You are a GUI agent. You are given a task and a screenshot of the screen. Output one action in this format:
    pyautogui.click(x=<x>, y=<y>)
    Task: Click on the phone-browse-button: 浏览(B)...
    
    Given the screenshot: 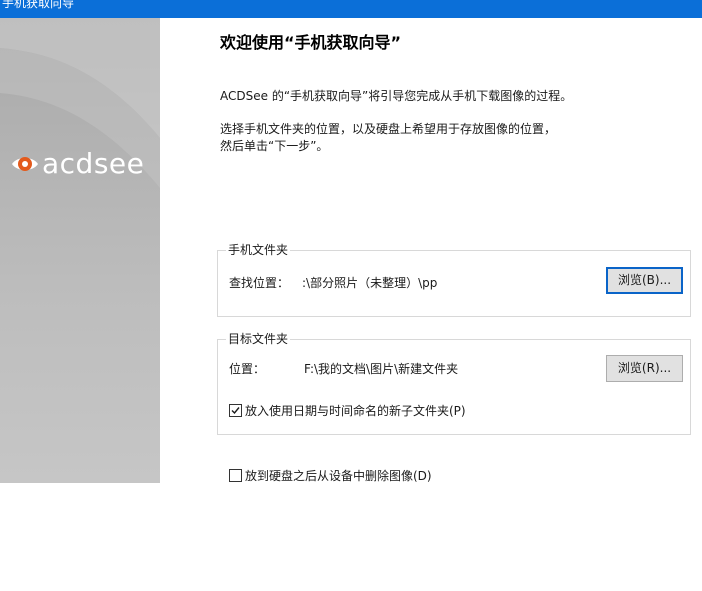 What is the action you would take?
    pyautogui.click(x=644, y=280)
    